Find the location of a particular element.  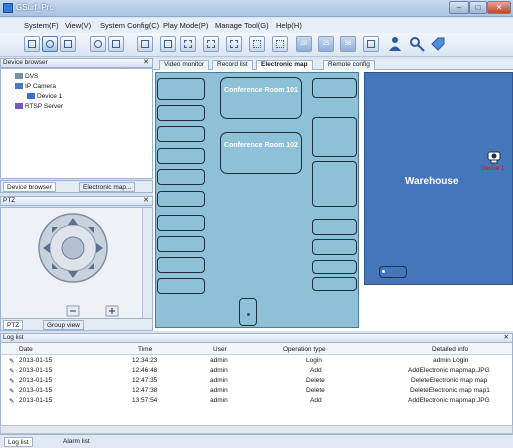

layout-6-icon is located at coordinates (211, 44).